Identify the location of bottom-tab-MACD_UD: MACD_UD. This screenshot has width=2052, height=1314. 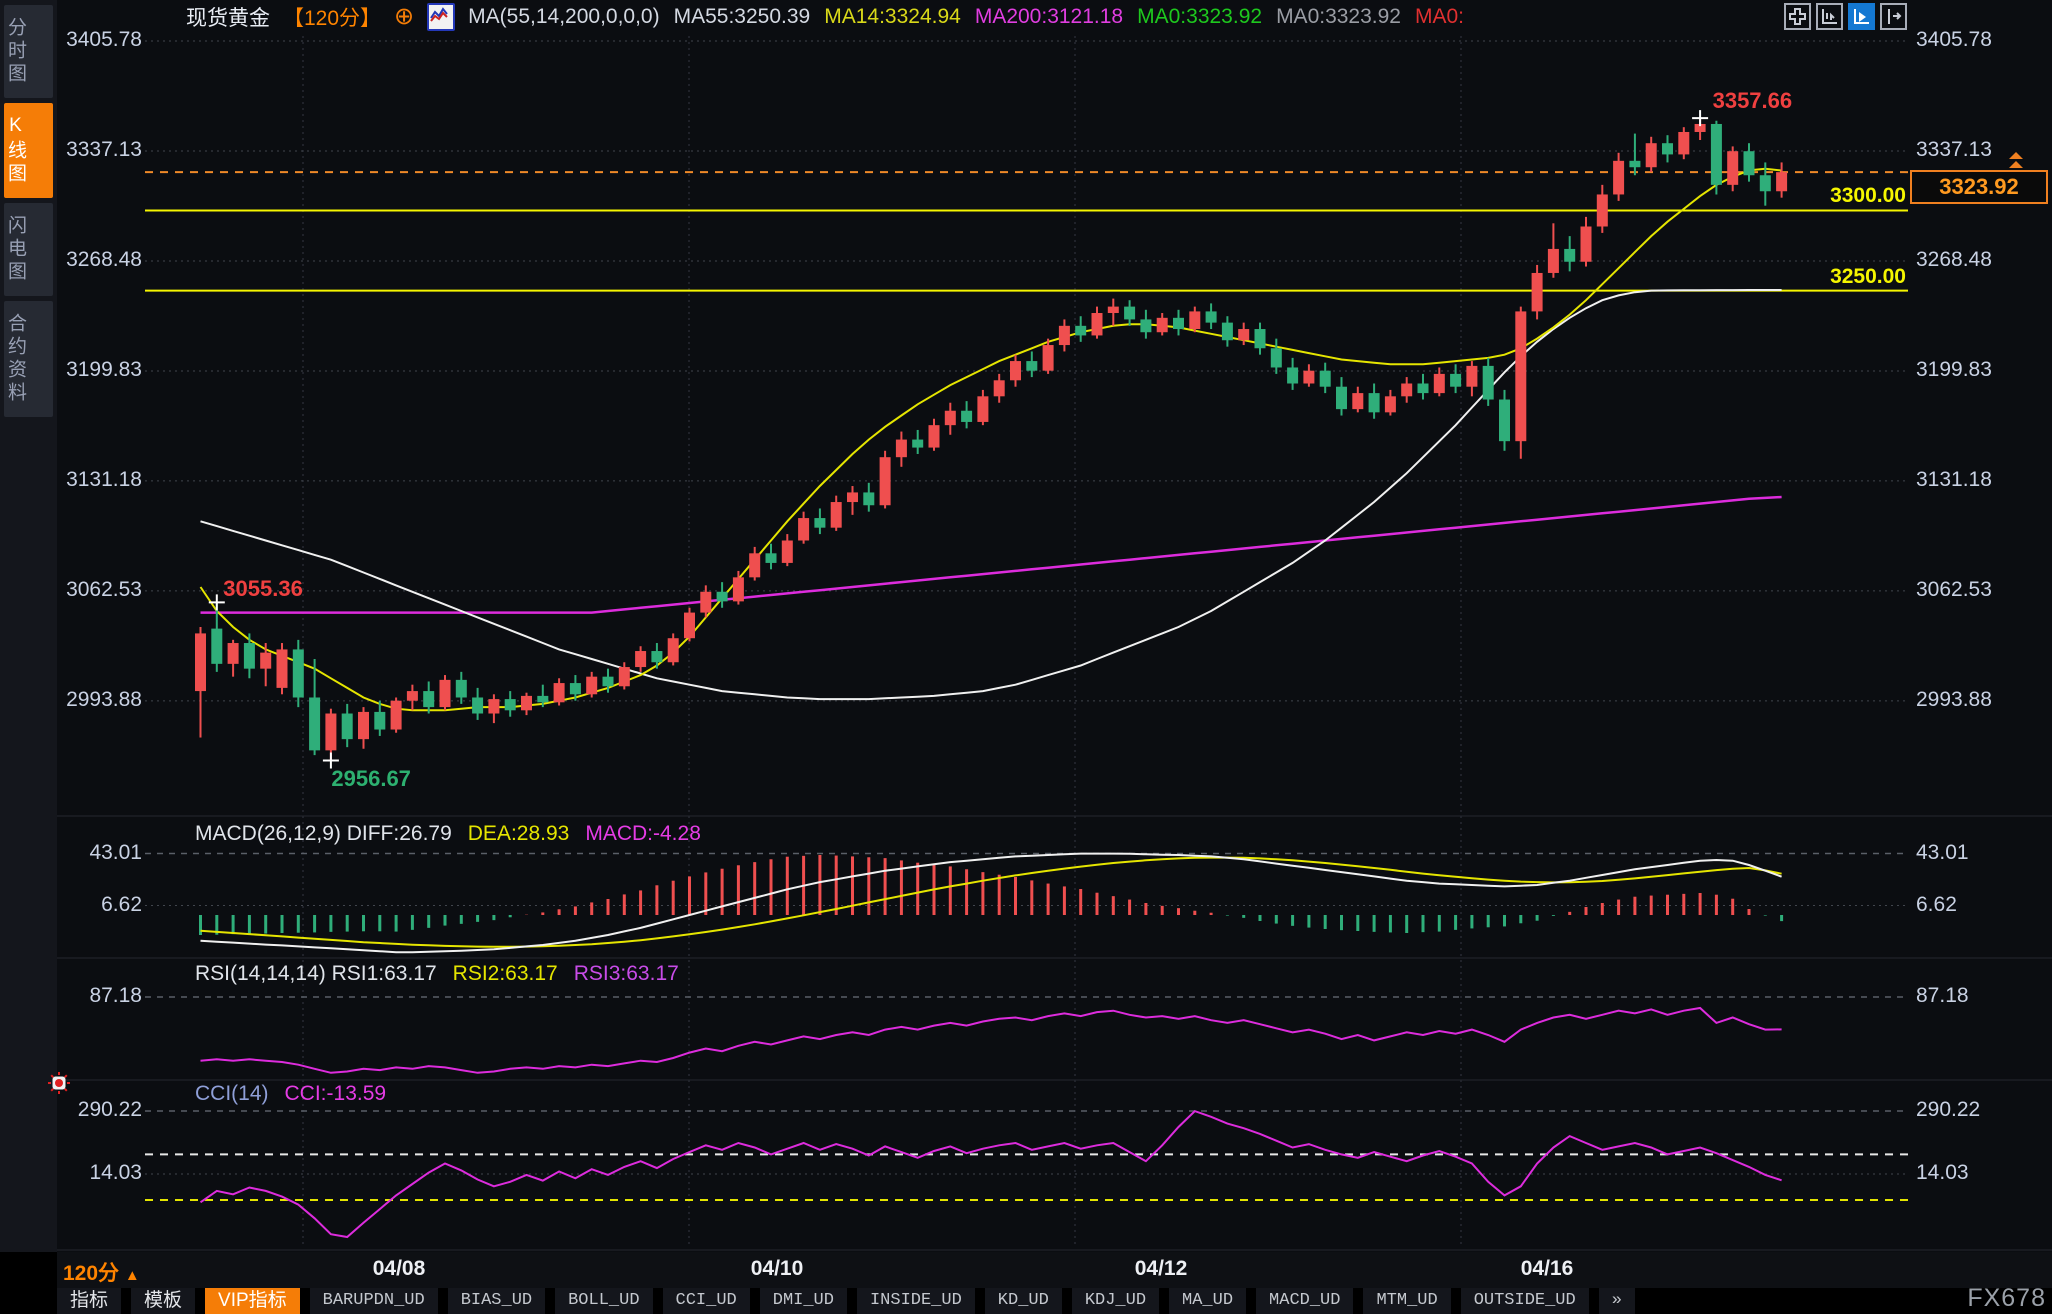
(1305, 1301).